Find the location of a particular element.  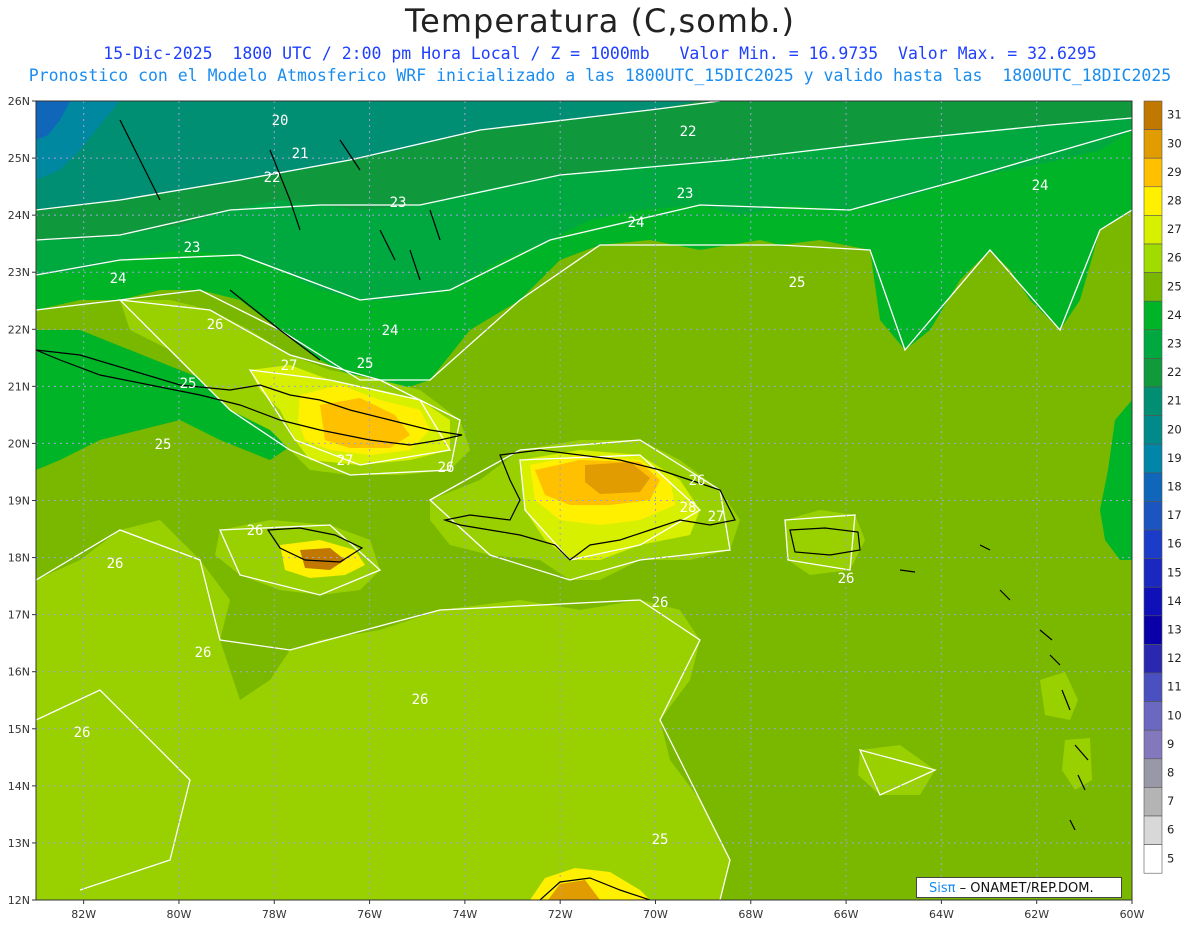

lat-label-15N: 15N is located at coordinates (19, 729).